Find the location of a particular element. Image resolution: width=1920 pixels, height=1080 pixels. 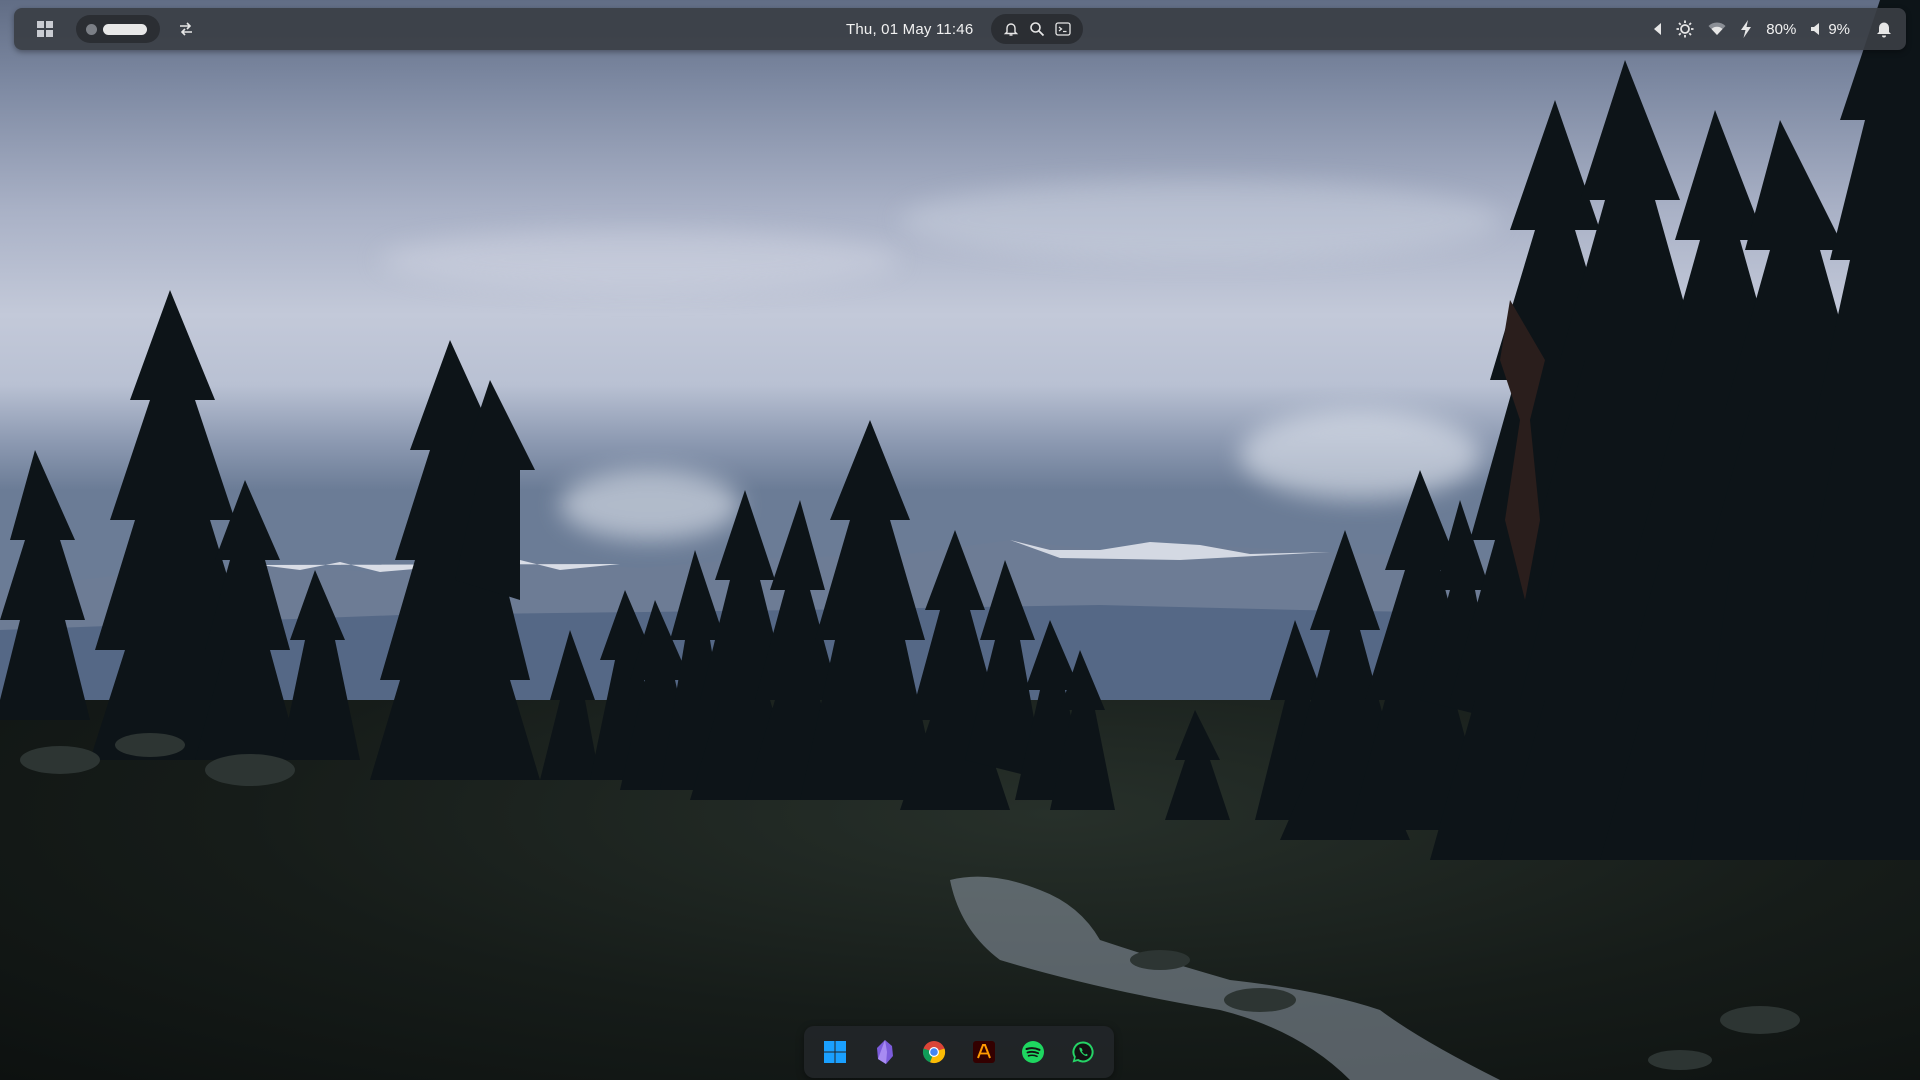

chrome-icon is located at coordinates (934, 1052).